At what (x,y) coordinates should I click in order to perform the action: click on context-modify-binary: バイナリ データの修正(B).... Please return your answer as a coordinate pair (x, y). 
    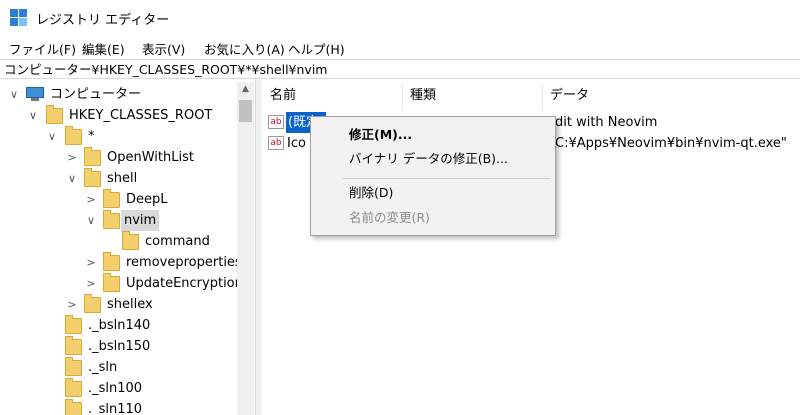
    Looking at the image, I should click on (428, 159).